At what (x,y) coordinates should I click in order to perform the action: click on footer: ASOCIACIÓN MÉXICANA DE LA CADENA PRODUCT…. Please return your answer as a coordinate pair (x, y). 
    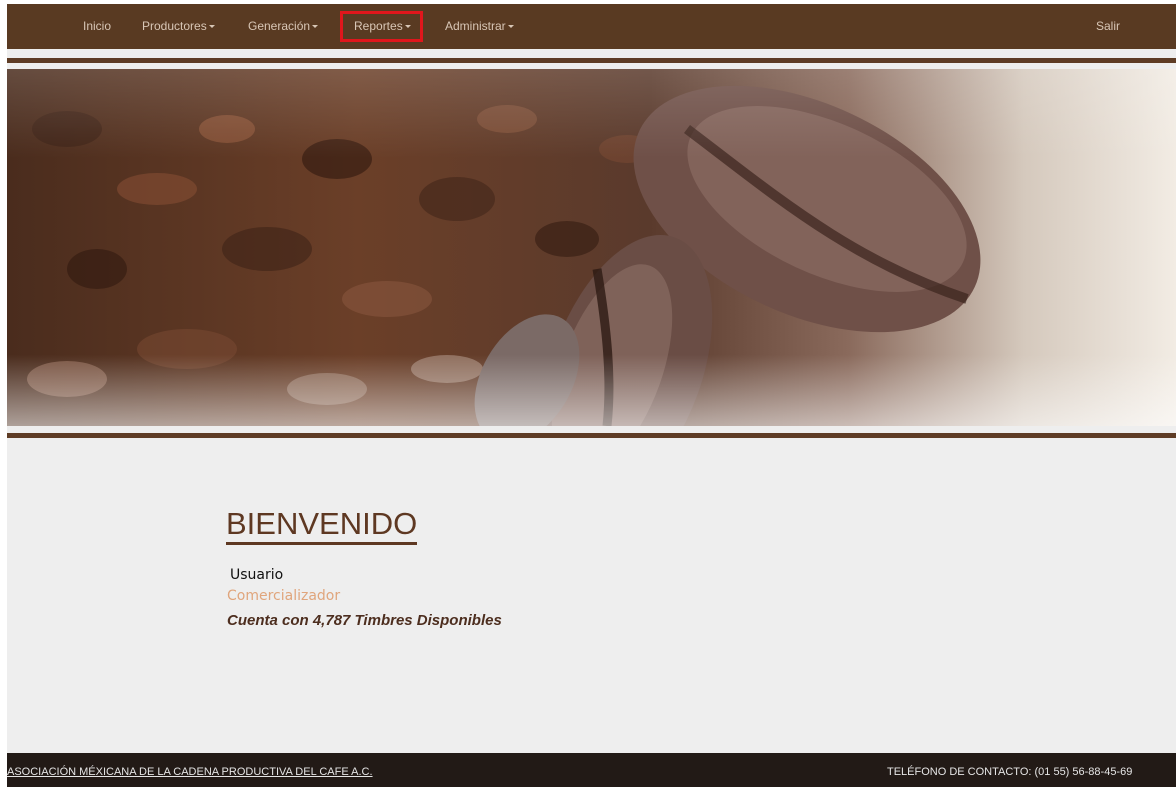
    Looking at the image, I should click on (591, 770).